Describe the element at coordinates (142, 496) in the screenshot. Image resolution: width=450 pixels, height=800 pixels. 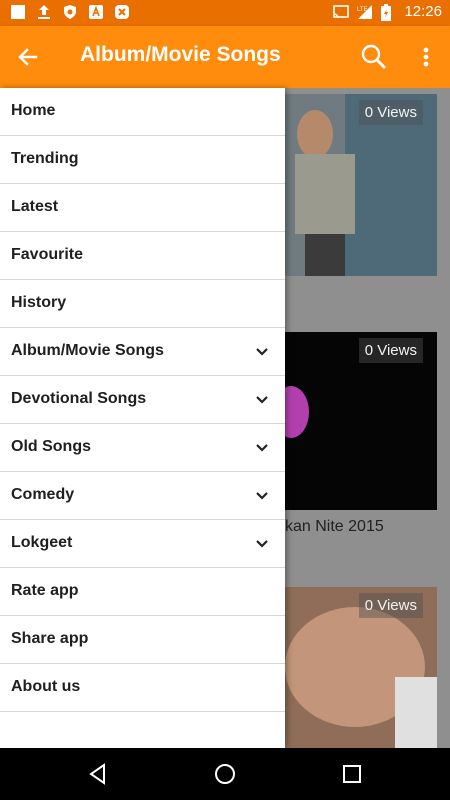
I see `menu-item-comedy: Comedy` at that location.